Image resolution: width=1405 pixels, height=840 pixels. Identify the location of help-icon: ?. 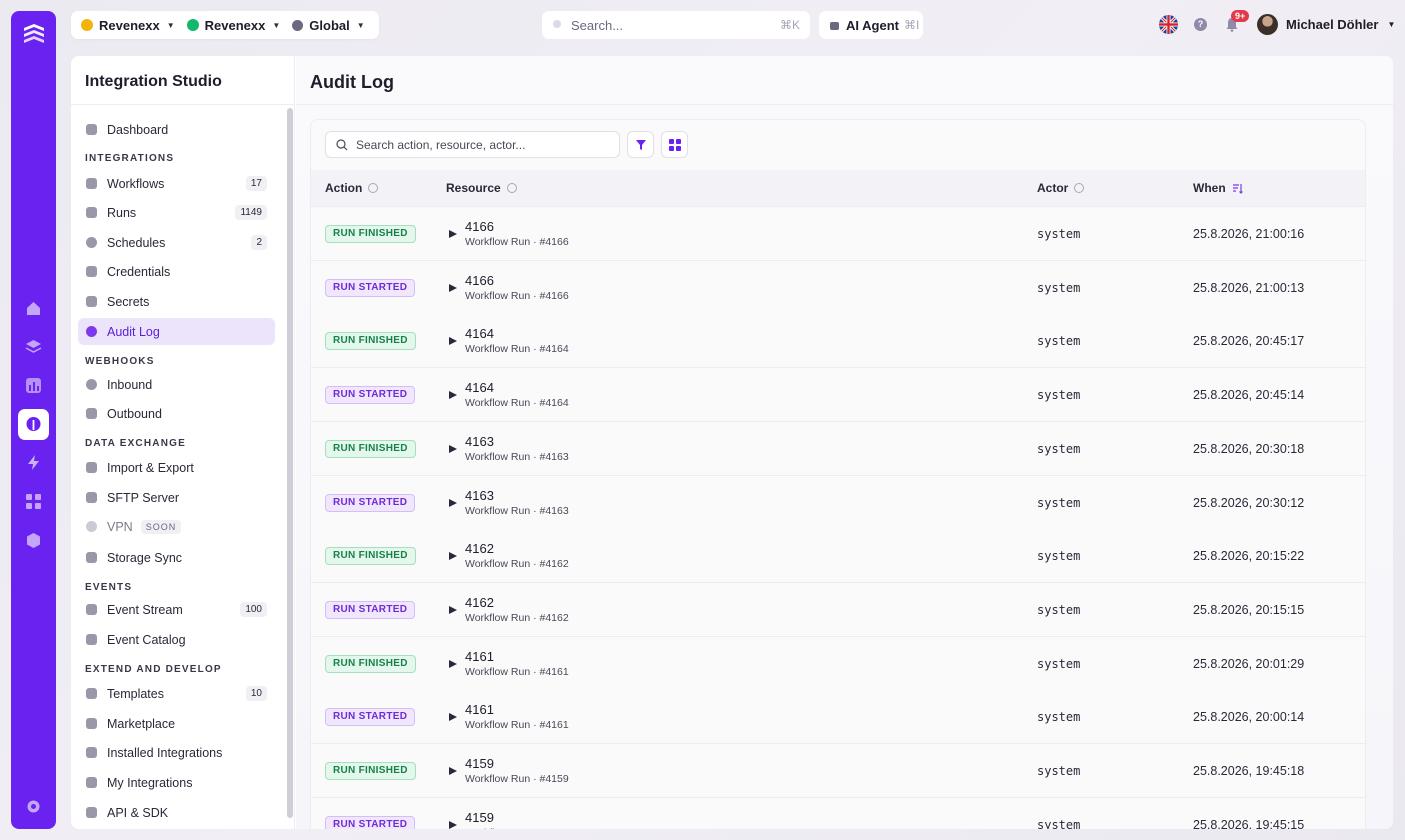
(1200, 24).